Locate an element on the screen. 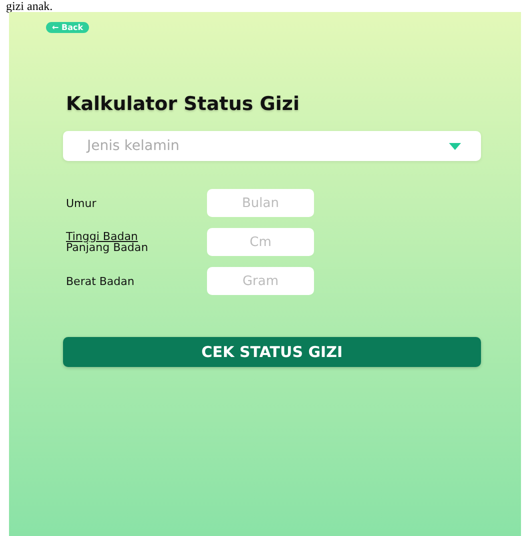 The image size is (524, 536). field-label: Berat Badan is located at coordinates (101, 281).